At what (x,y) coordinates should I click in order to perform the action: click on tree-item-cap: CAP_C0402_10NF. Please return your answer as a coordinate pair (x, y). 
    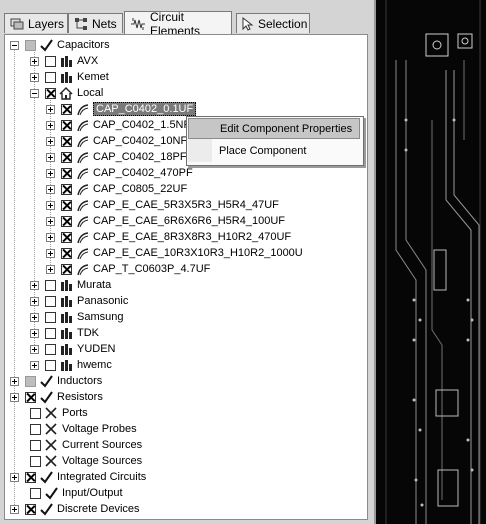
    Looking at the image, I should click on (116, 141).